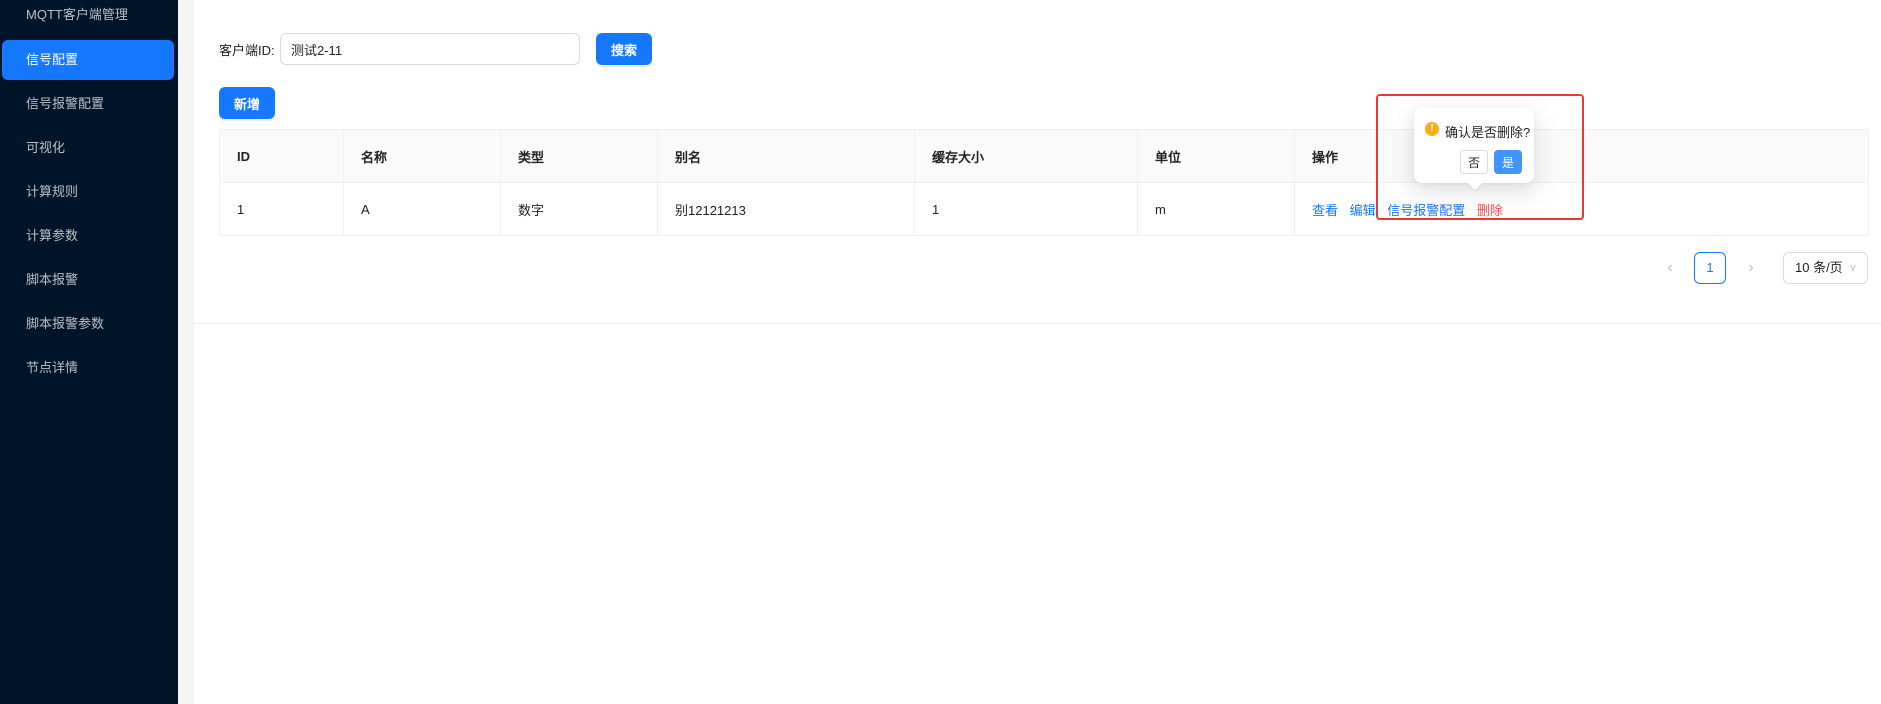 The width and height of the screenshot is (1881, 704). What do you see at coordinates (88, 280) in the screenshot?
I see `sidebar-item-script-alarm: 脚本报警` at bounding box center [88, 280].